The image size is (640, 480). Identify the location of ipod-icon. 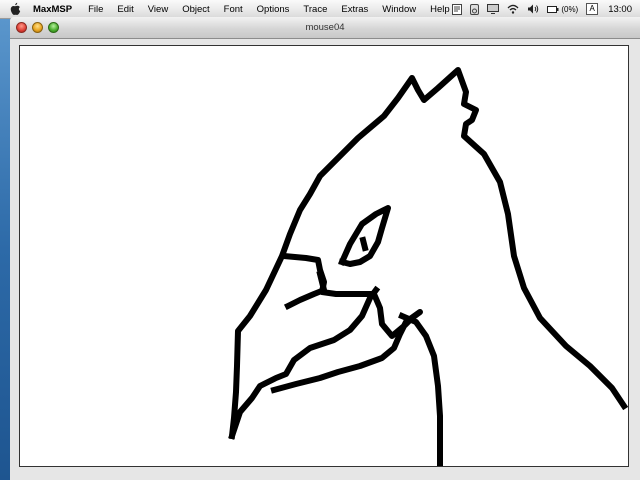
(475, 9).